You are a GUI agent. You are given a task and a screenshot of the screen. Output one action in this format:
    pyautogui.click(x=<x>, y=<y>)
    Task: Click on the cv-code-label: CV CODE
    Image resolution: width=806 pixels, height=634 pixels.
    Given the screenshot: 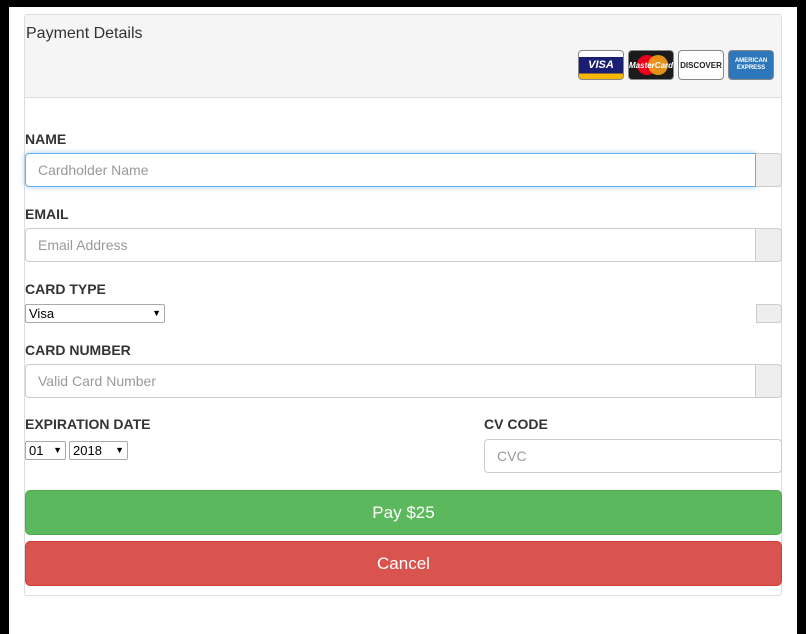 What is the action you would take?
    pyautogui.click(x=516, y=424)
    